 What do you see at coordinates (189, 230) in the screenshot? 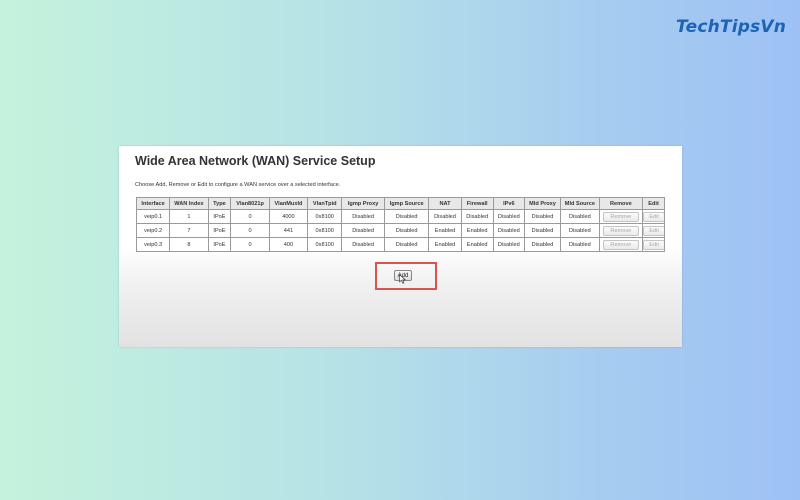
I see `cell-wan-index: 7` at bounding box center [189, 230].